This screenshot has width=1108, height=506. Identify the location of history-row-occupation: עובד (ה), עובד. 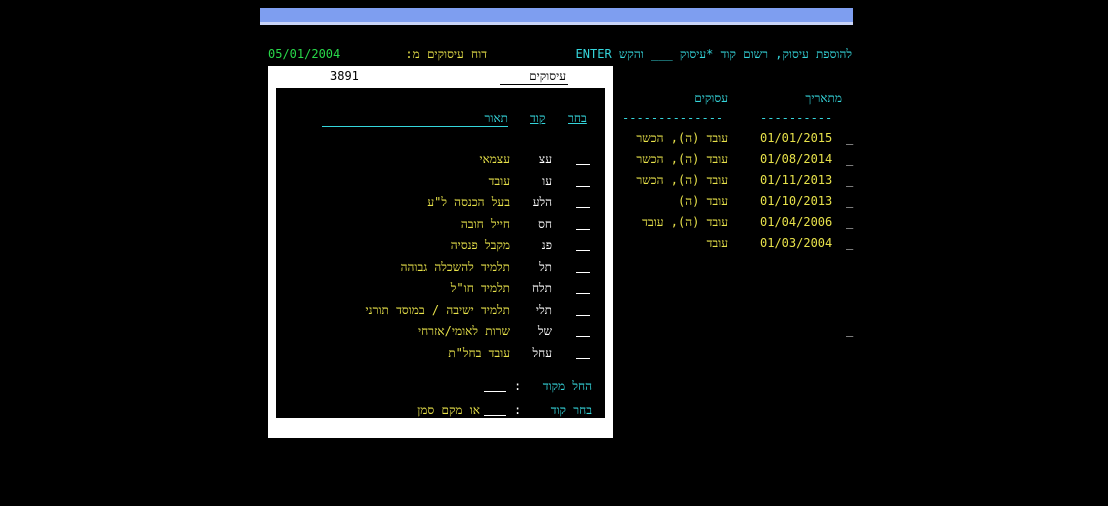
(685, 222).